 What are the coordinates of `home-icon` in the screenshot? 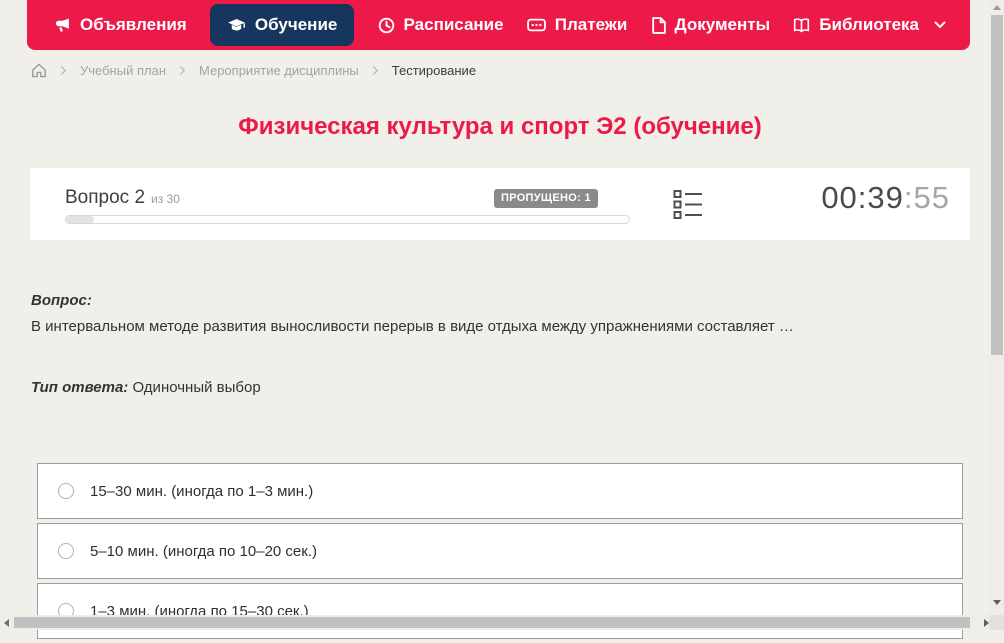 It's located at (39, 70).